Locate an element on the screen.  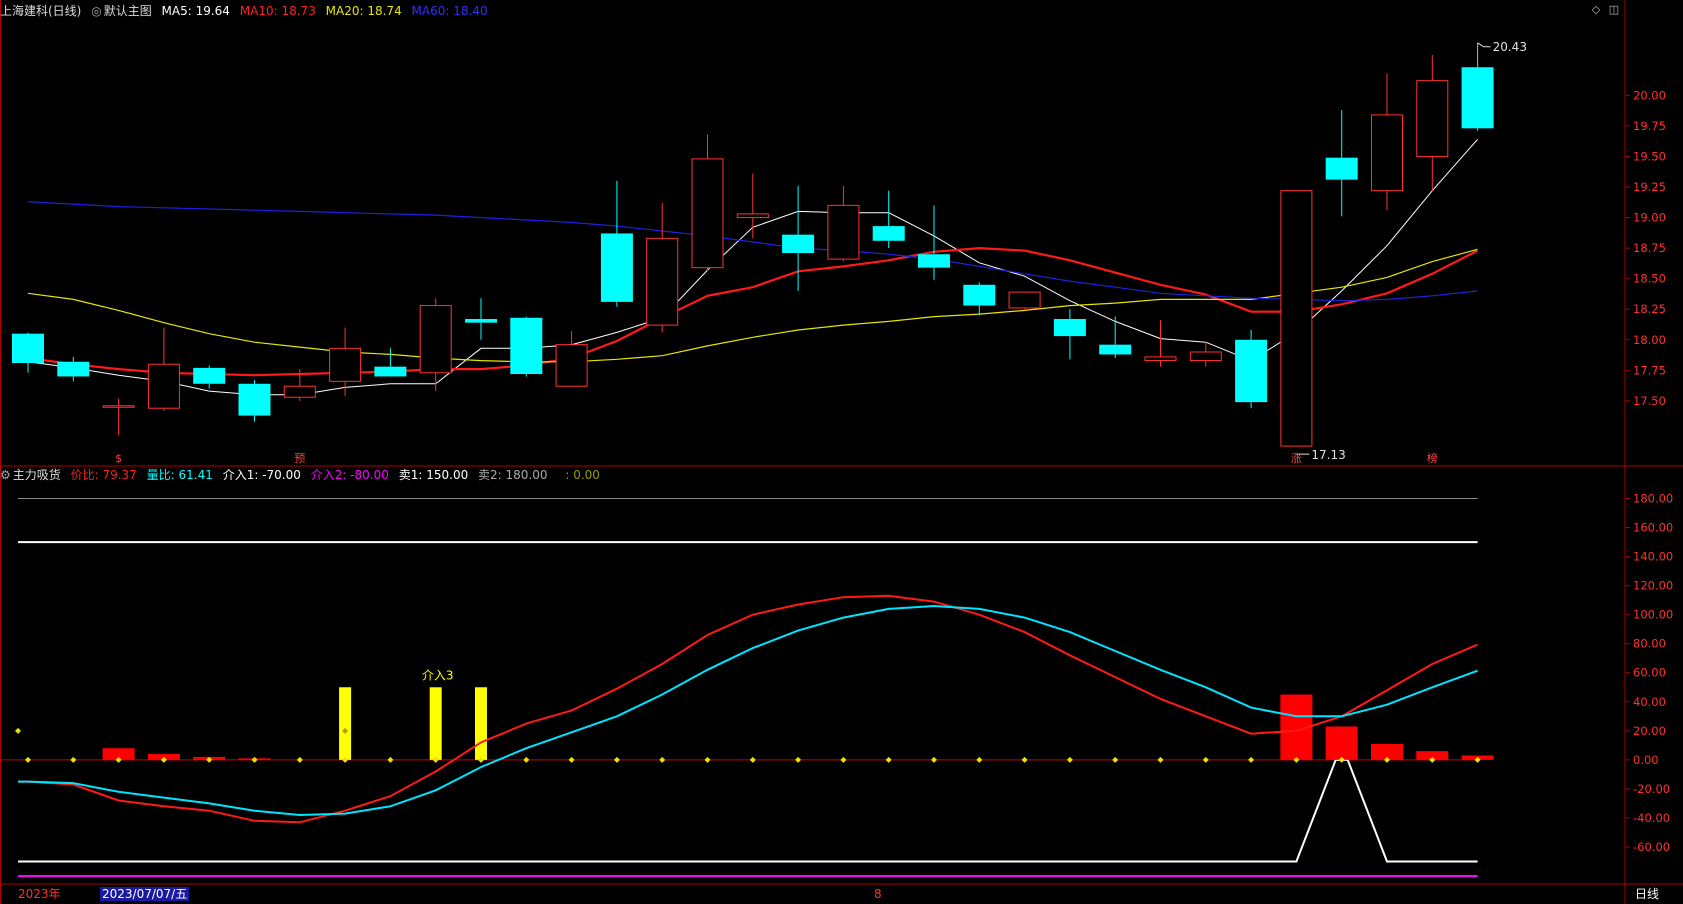
indicator-tick-label: -40.00 is located at coordinates (1651, 818).